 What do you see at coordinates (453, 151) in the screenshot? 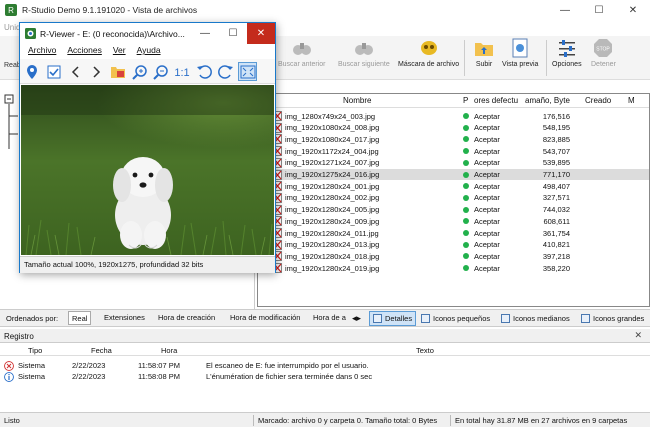
I see `file-row: img_1920x1172x24_004.jpg Aceptar 543,707` at bounding box center [453, 151].